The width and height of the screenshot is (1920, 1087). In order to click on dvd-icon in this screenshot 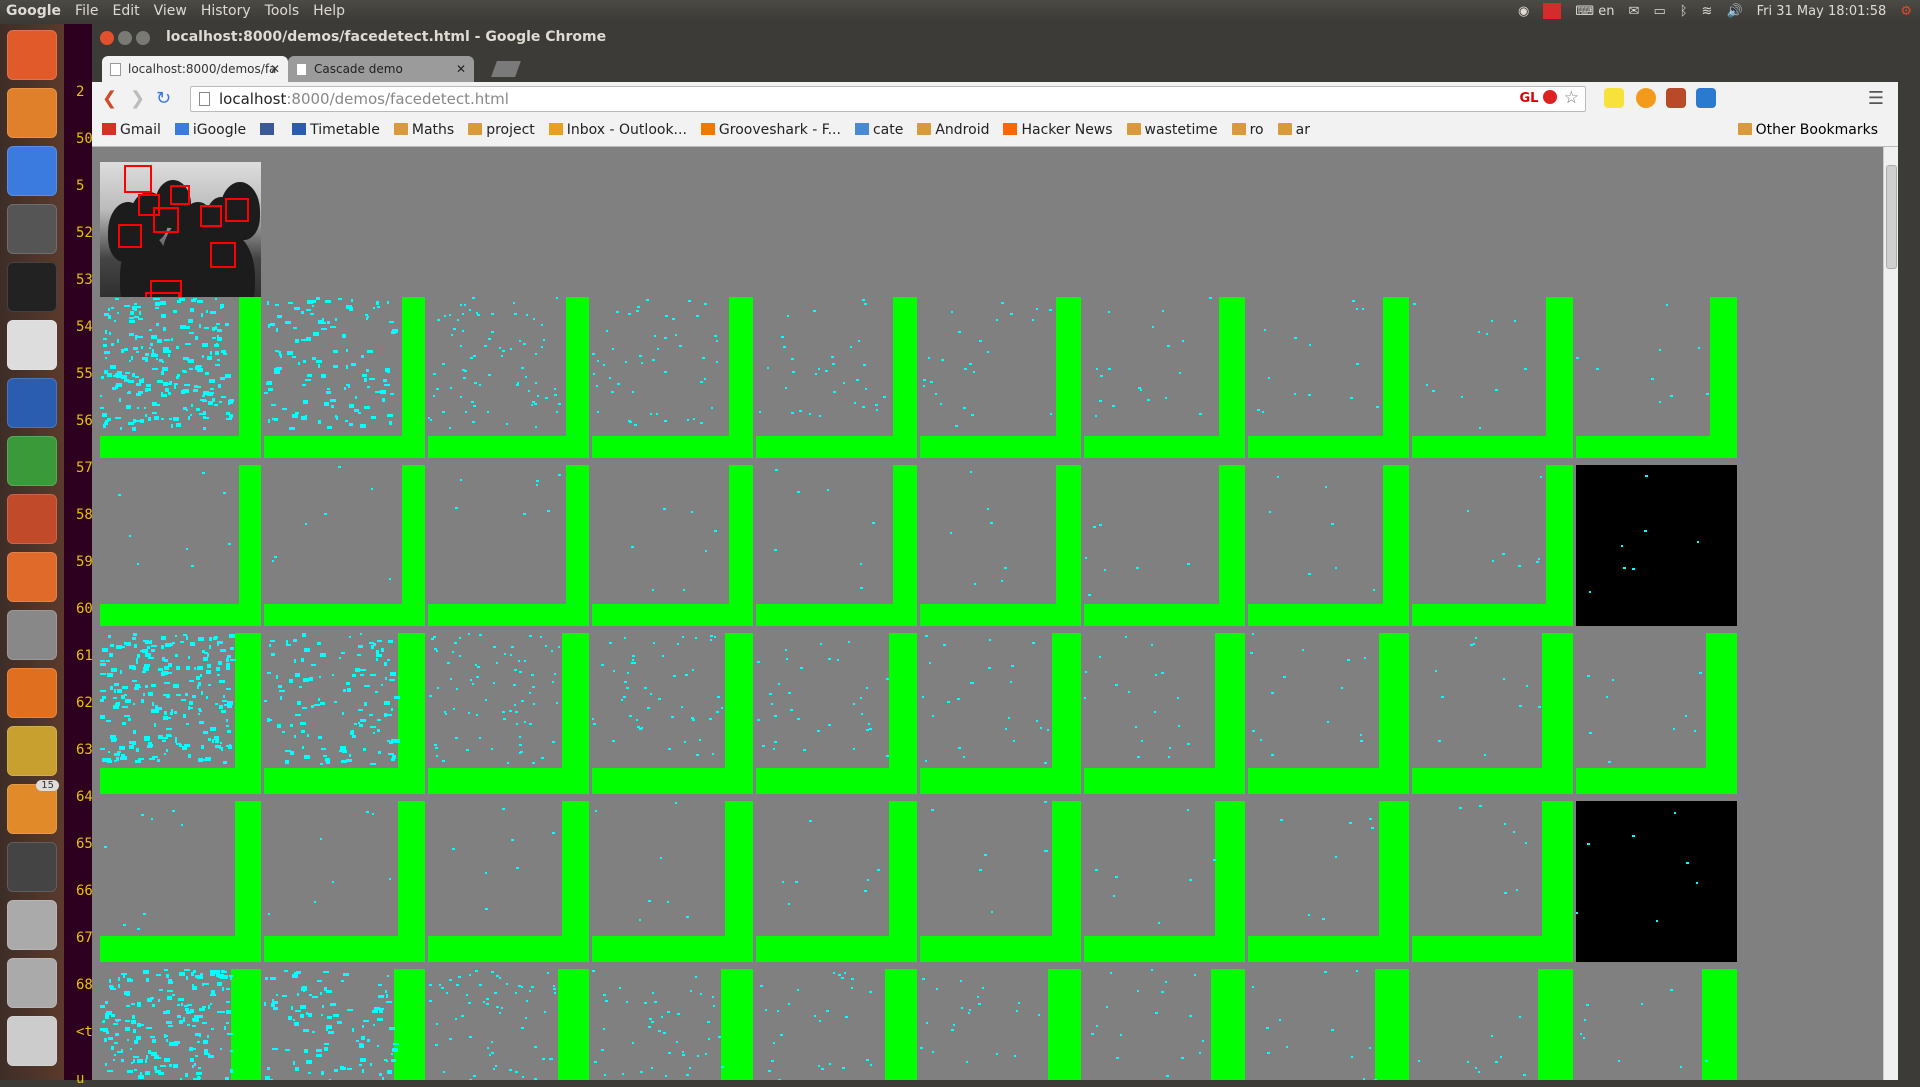, I will do `click(32, 1041)`.